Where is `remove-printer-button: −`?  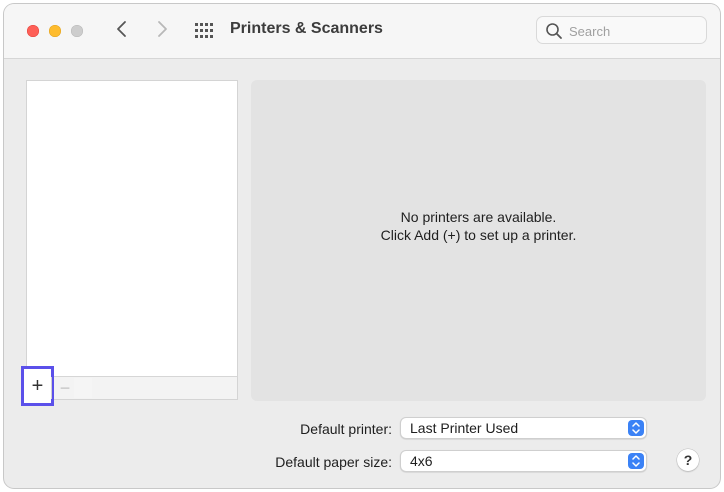 remove-printer-button: − is located at coordinates (65, 388).